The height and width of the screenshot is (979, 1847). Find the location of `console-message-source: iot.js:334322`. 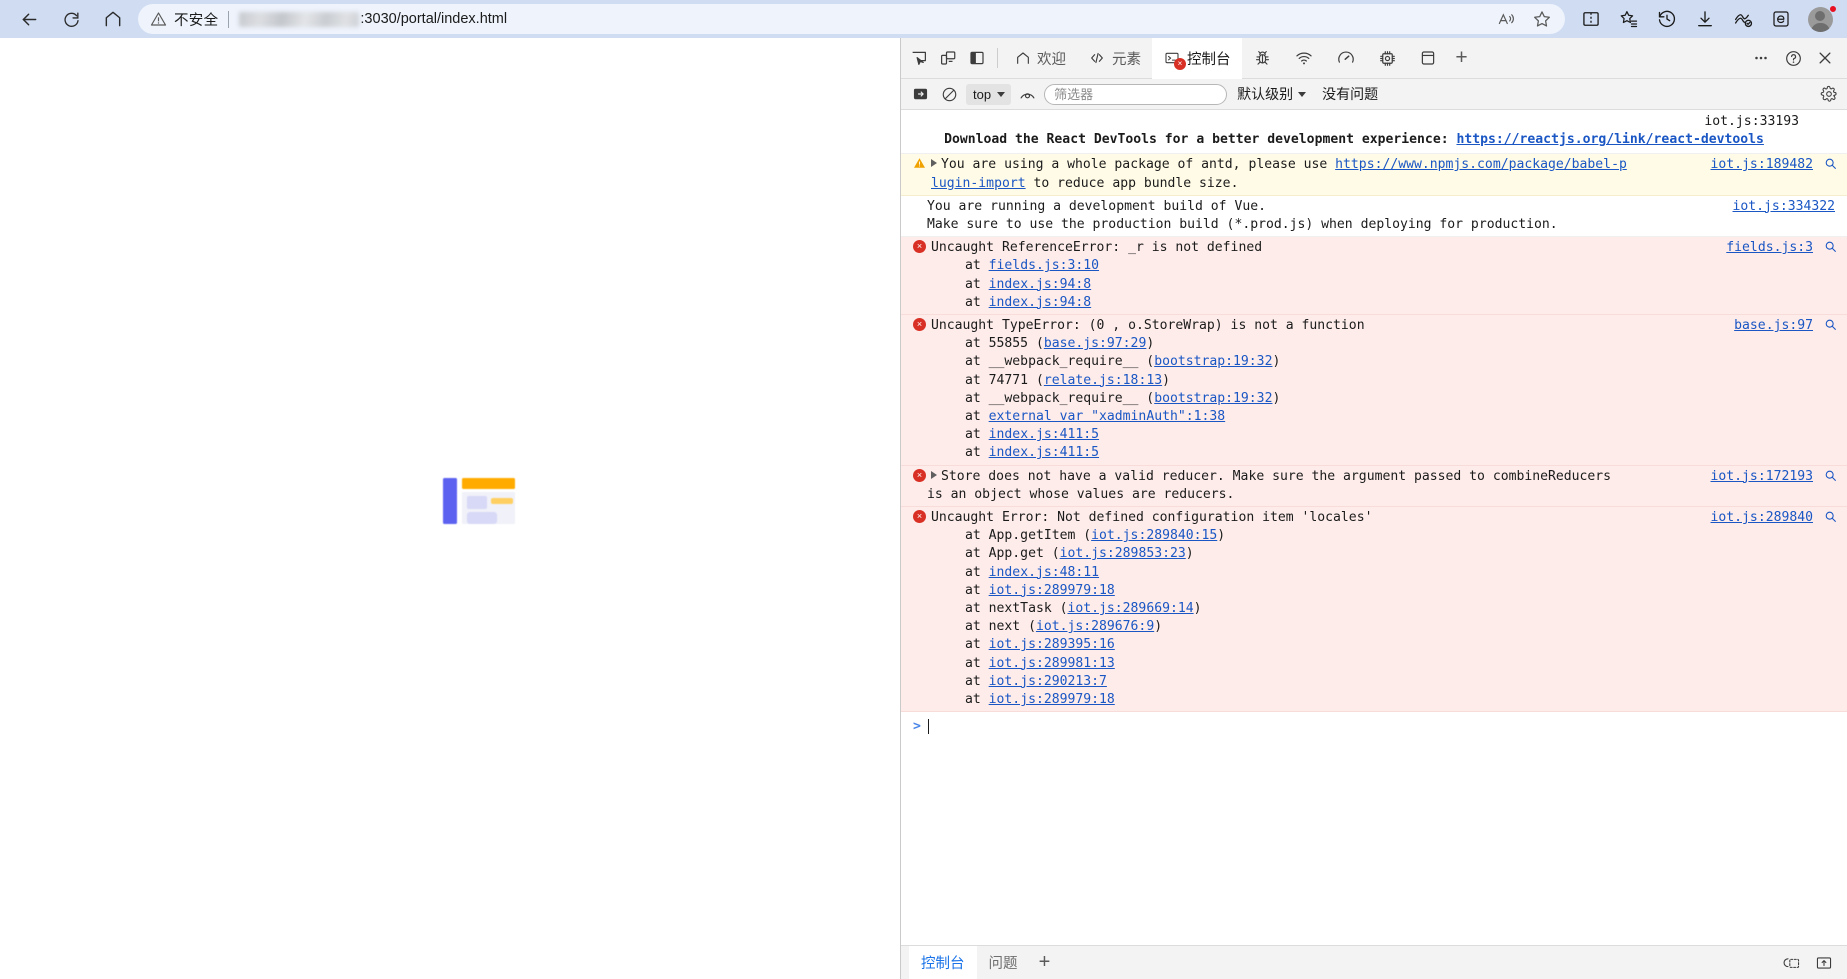

console-message-source: iot.js:334322 is located at coordinates (1784, 207).